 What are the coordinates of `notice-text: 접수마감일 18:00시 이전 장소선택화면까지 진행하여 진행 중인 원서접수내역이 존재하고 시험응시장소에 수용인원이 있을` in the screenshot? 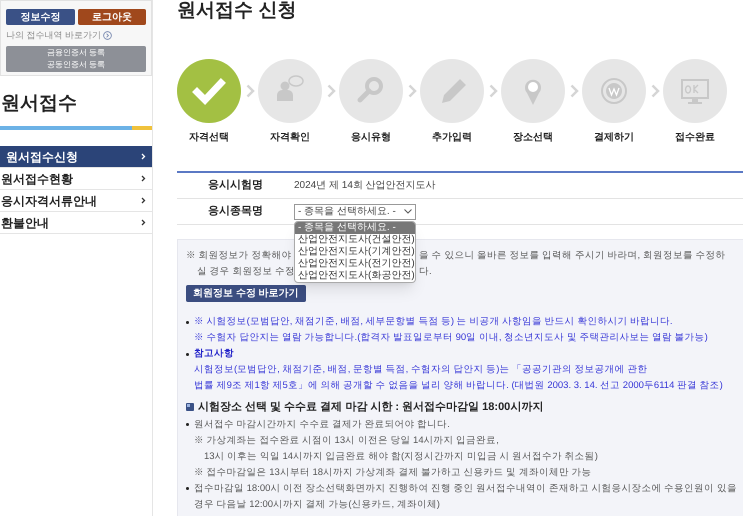 It's located at (465, 489).